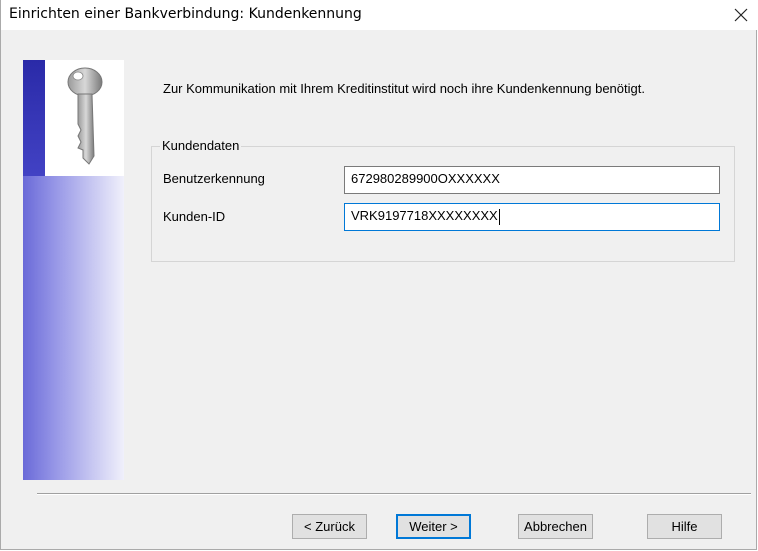 The image size is (758, 551). I want to click on user-id-label: Benutzerkennung, so click(214, 178).